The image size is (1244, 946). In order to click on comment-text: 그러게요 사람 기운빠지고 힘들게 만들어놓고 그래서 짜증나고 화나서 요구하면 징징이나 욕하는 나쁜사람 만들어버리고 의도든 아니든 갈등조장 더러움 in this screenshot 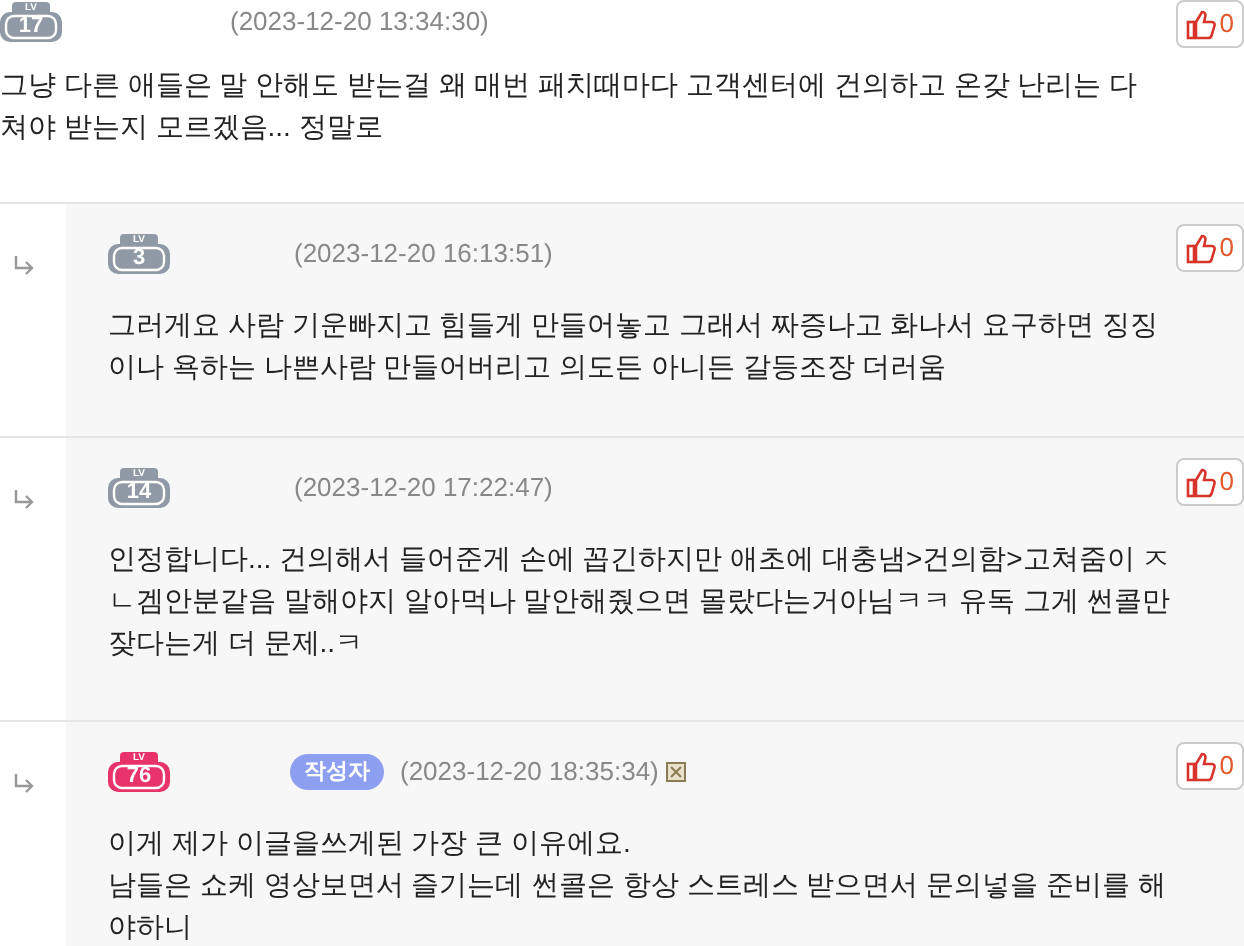, I will do `click(634, 346)`.